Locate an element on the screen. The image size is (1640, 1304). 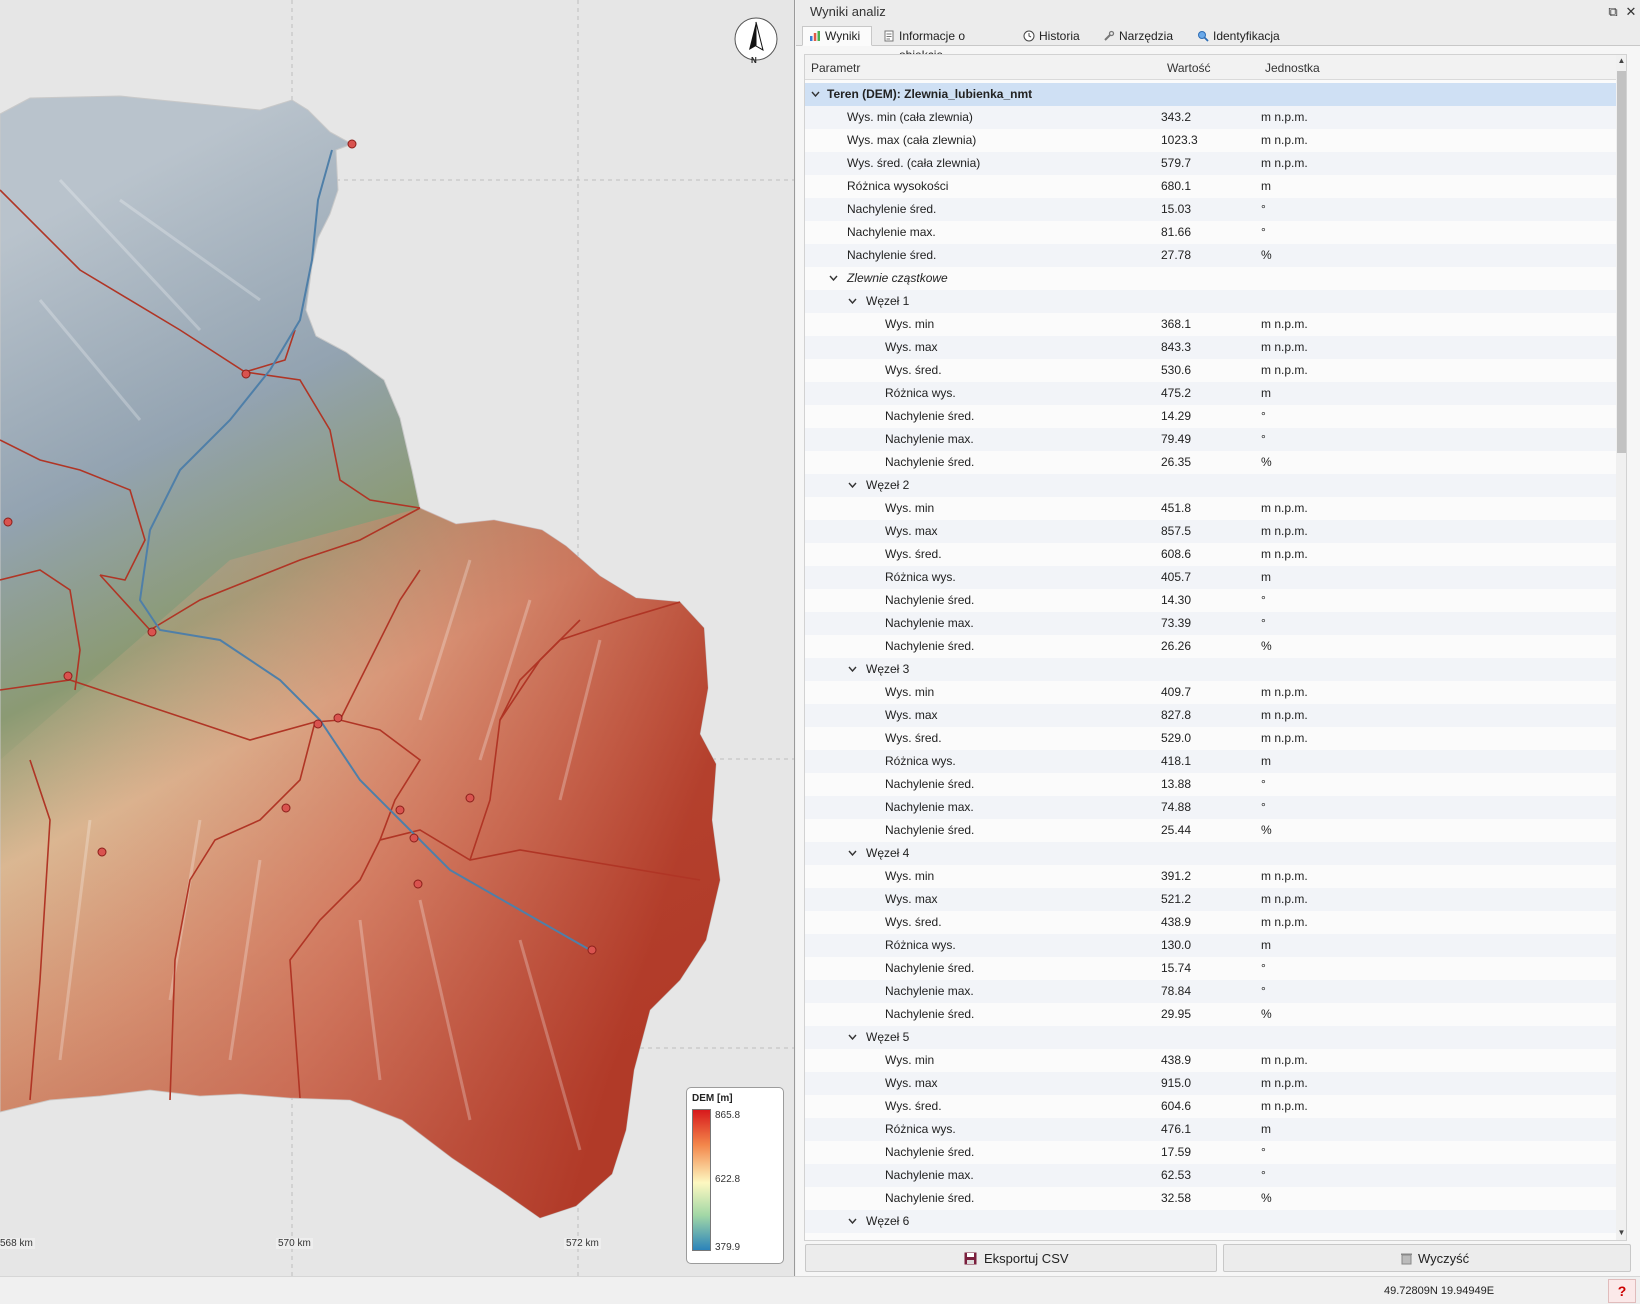
tree-group-row: Zlewnie cząstkowe is located at coordinates (1210, 278).